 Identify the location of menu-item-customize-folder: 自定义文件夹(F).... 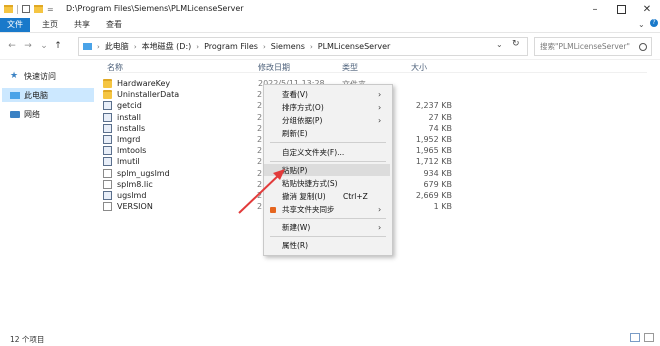
(313, 152).